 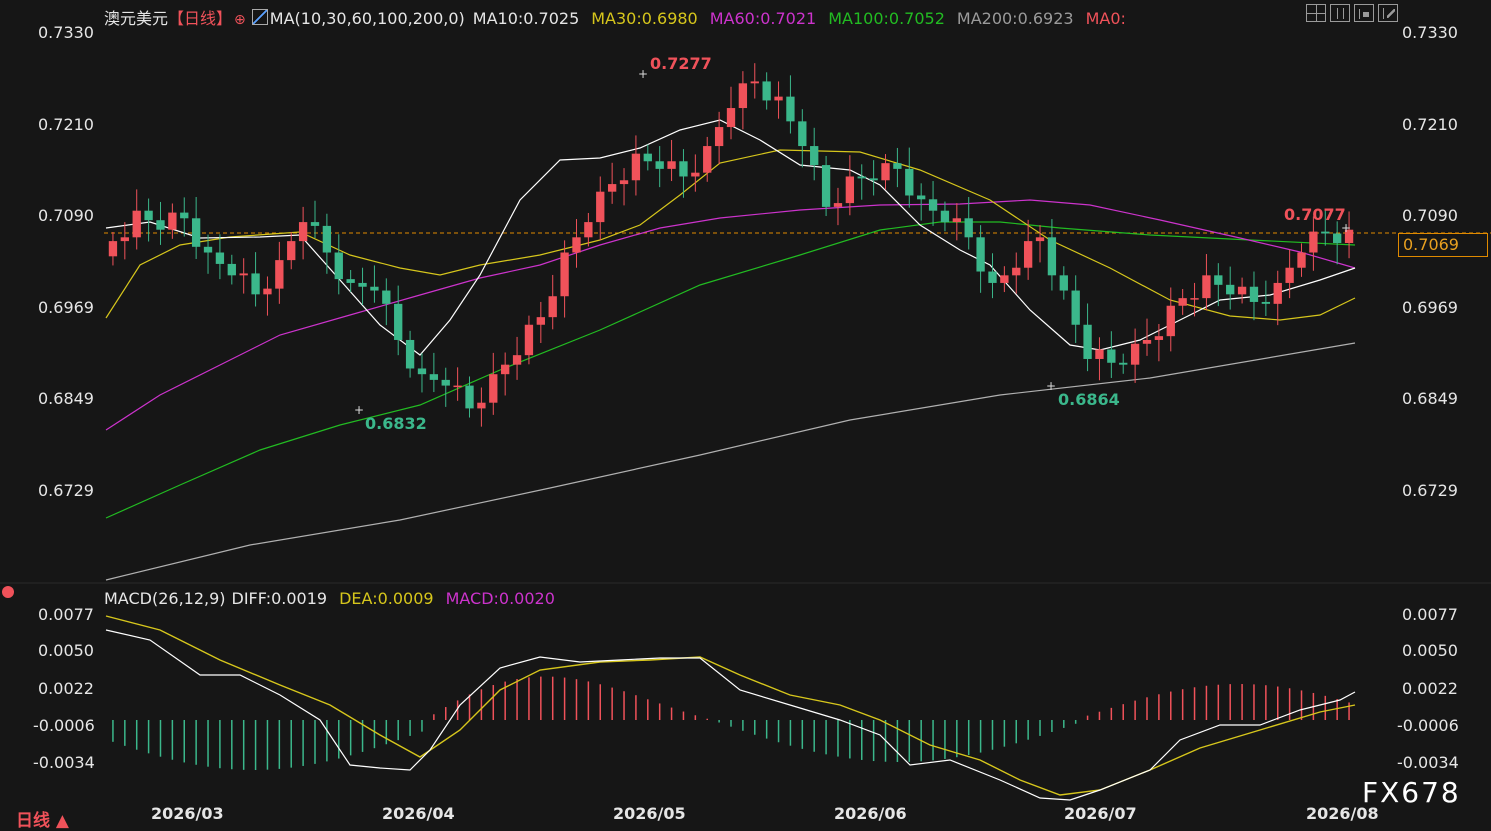 I want to click on macd-tick-left: 0.0022, so click(x=66, y=688).